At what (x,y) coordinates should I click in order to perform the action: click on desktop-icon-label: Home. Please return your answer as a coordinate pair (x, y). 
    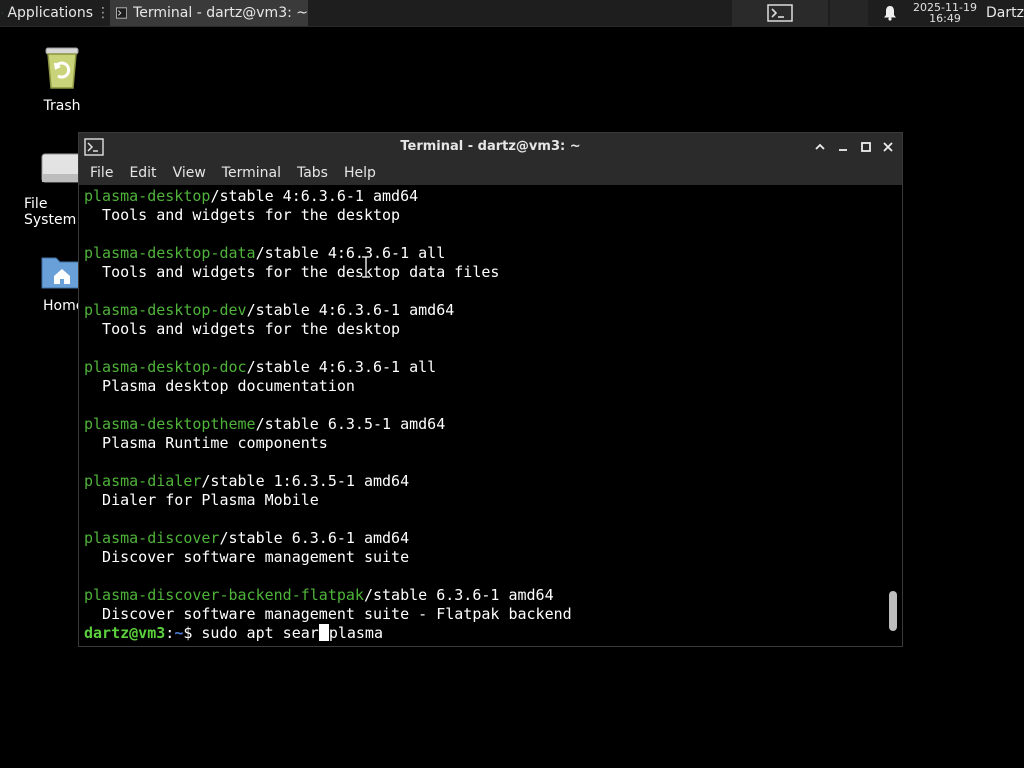
    Looking at the image, I should click on (62, 306).